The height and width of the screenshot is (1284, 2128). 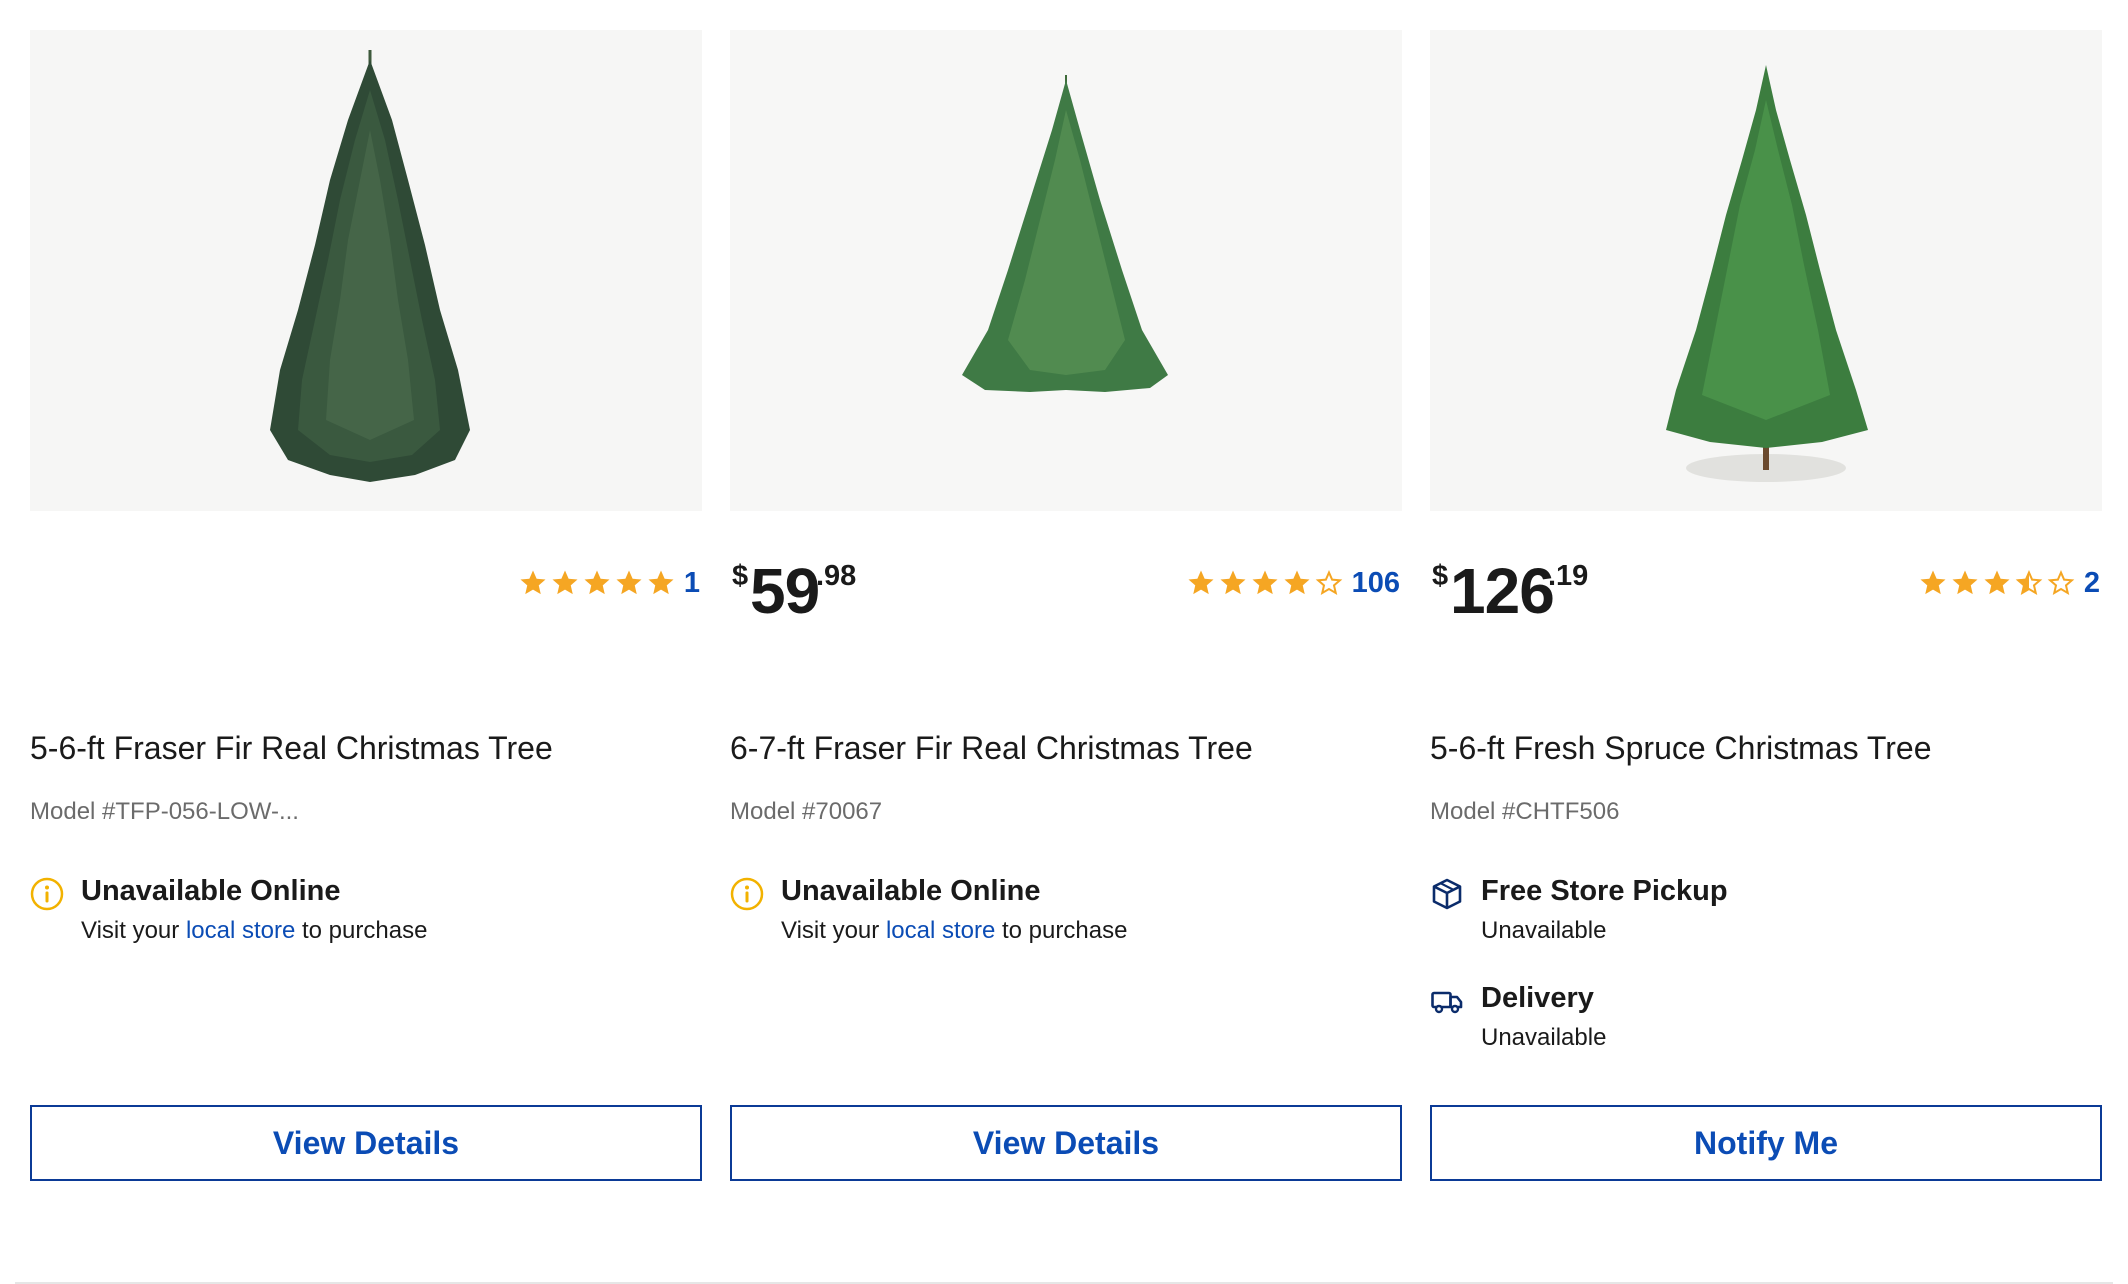 What do you see at coordinates (1766, 1143) in the screenshot?
I see `notify-me-button: Notify Me` at bounding box center [1766, 1143].